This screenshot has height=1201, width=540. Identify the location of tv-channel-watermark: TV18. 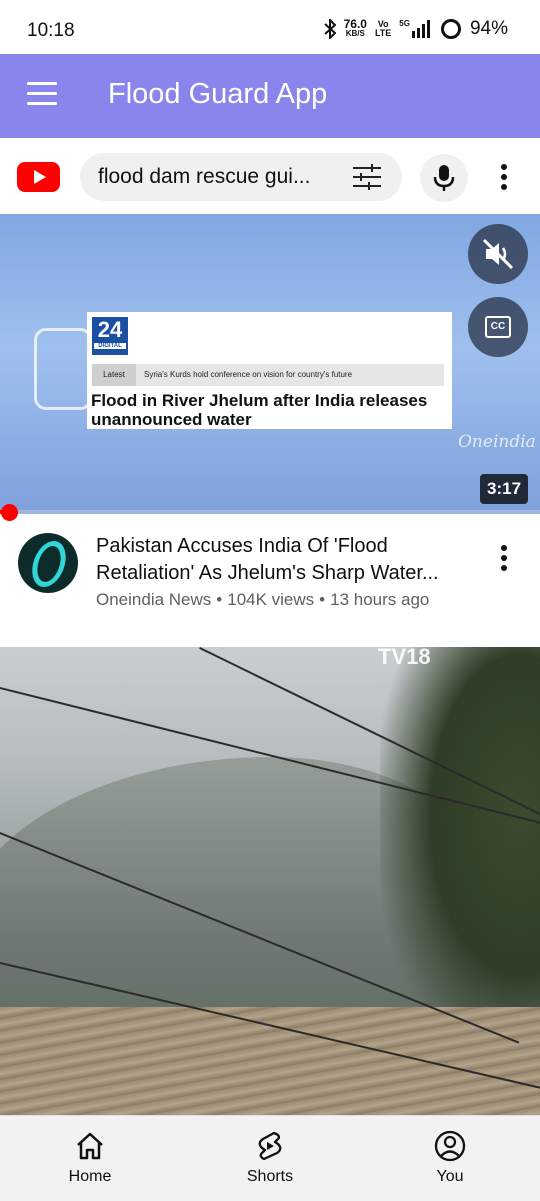
(404, 658).